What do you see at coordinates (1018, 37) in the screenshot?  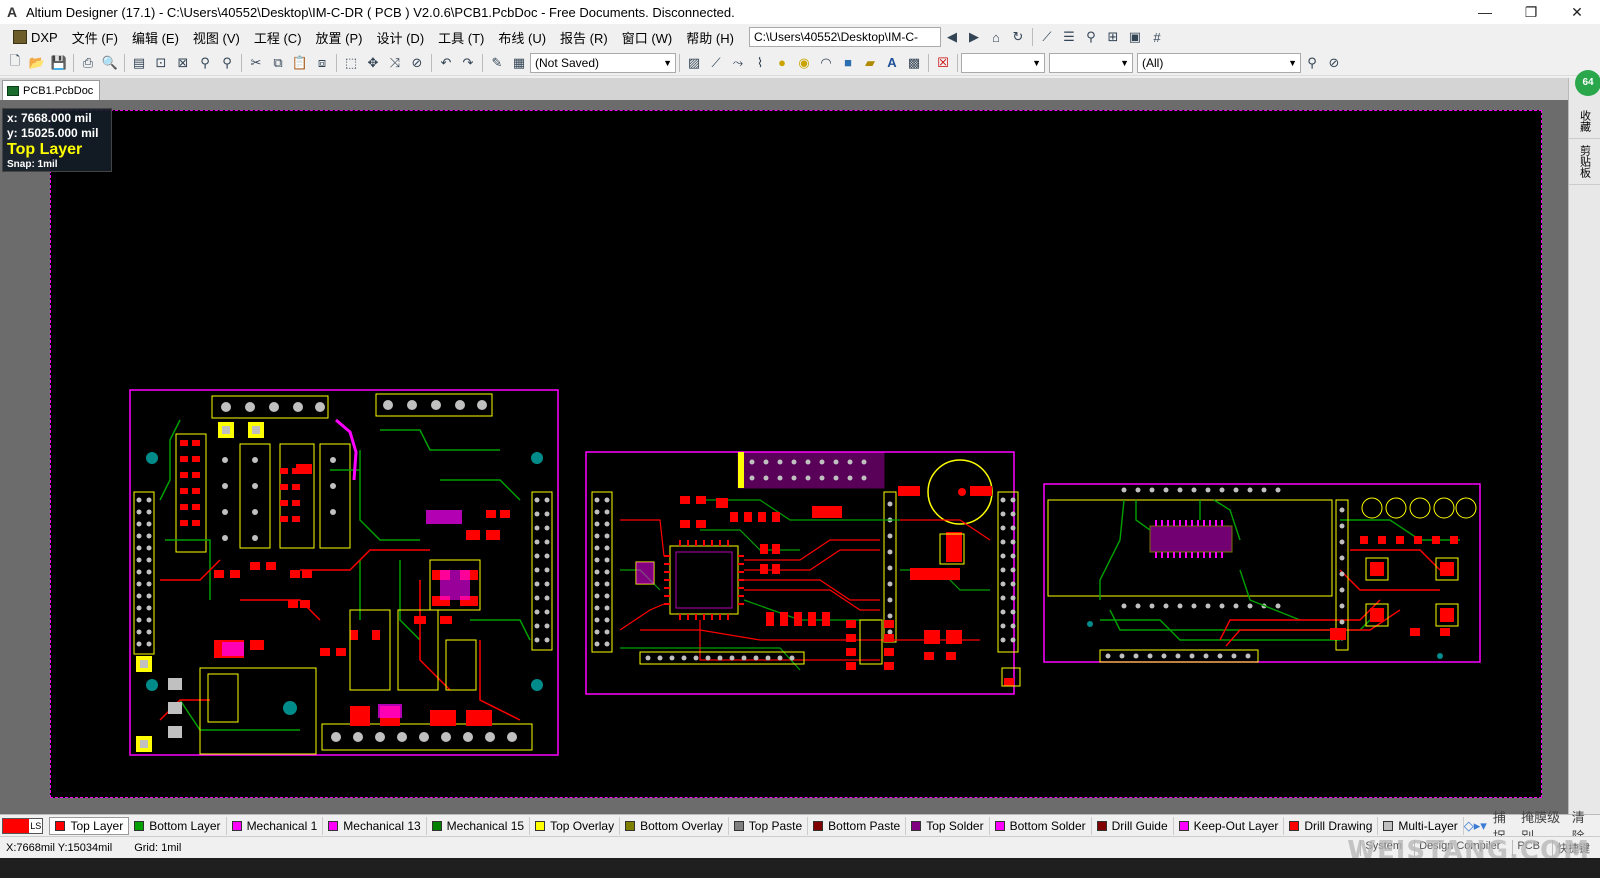 I see `refresh-icon: ↻` at bounding box center [1018, 37].